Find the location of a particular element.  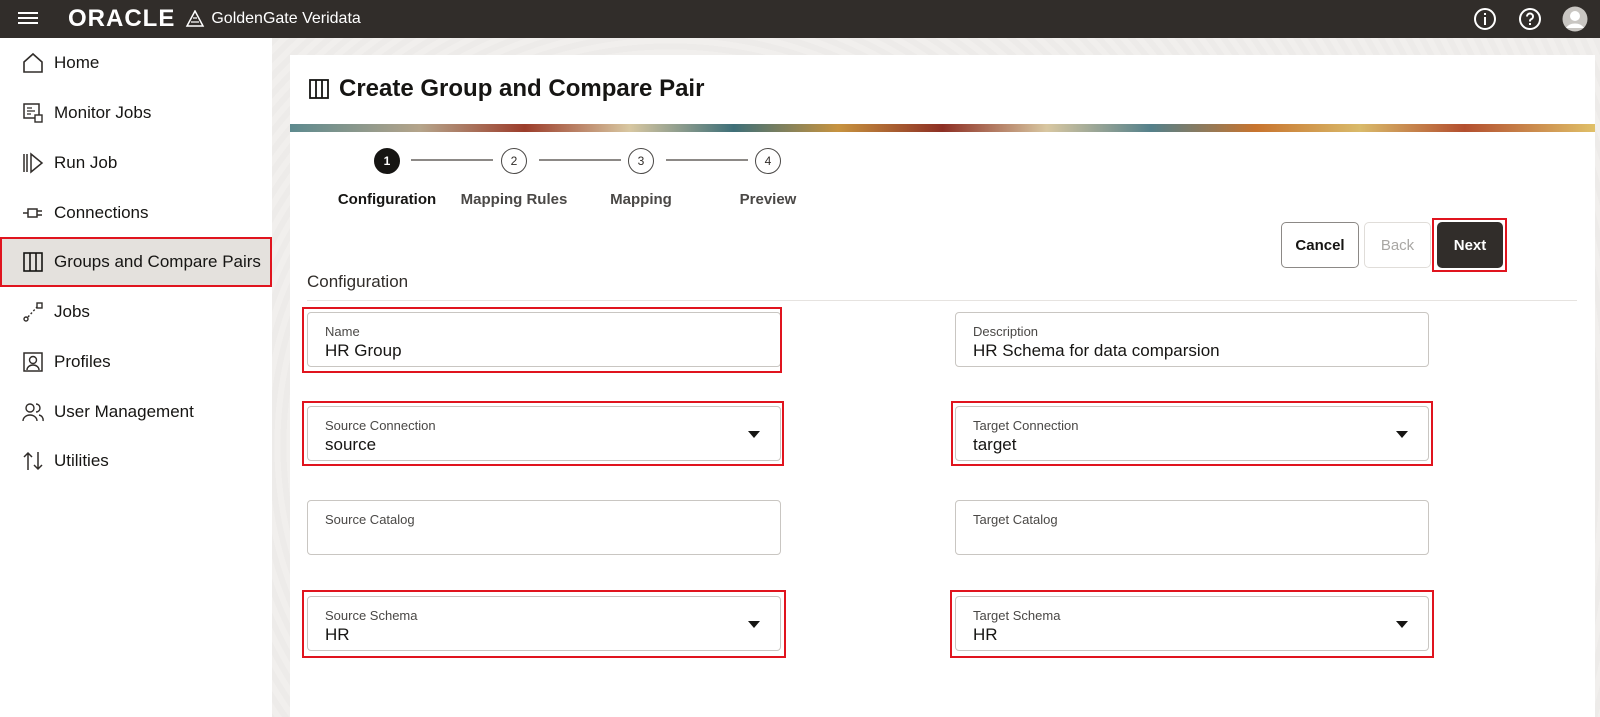

users-icon is located at coordinates (33, 412).